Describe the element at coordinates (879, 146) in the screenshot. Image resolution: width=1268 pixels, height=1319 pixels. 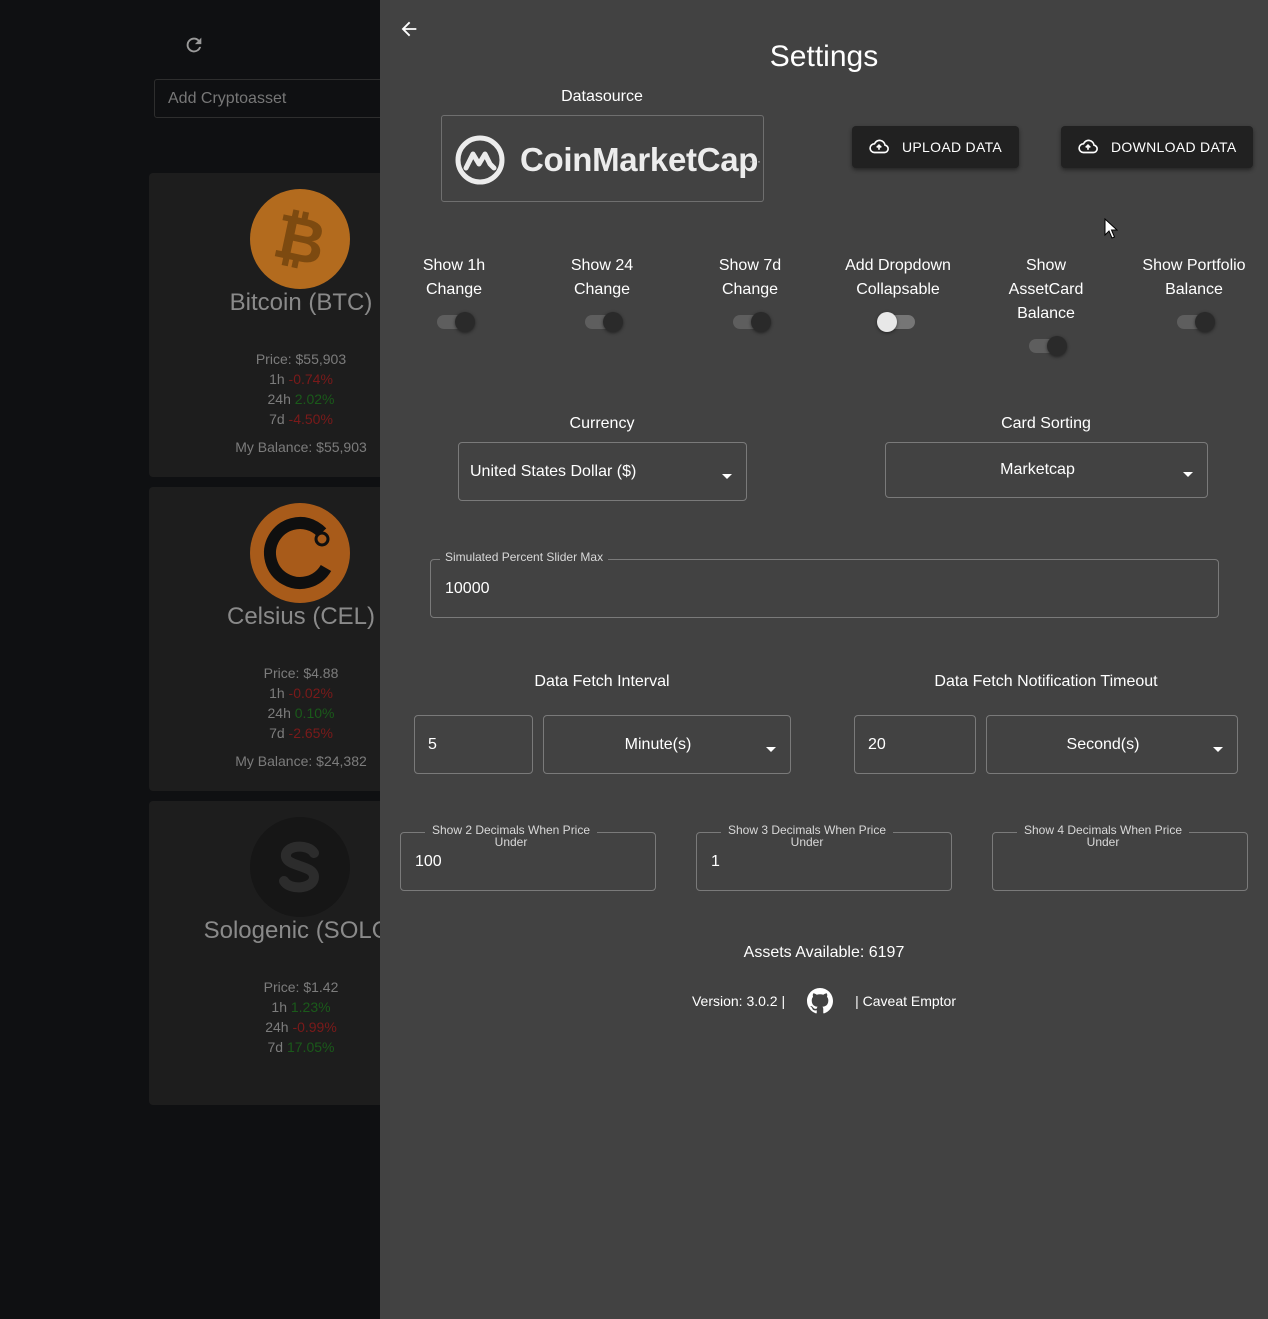
I see `cloud-upload-icon` at that location.